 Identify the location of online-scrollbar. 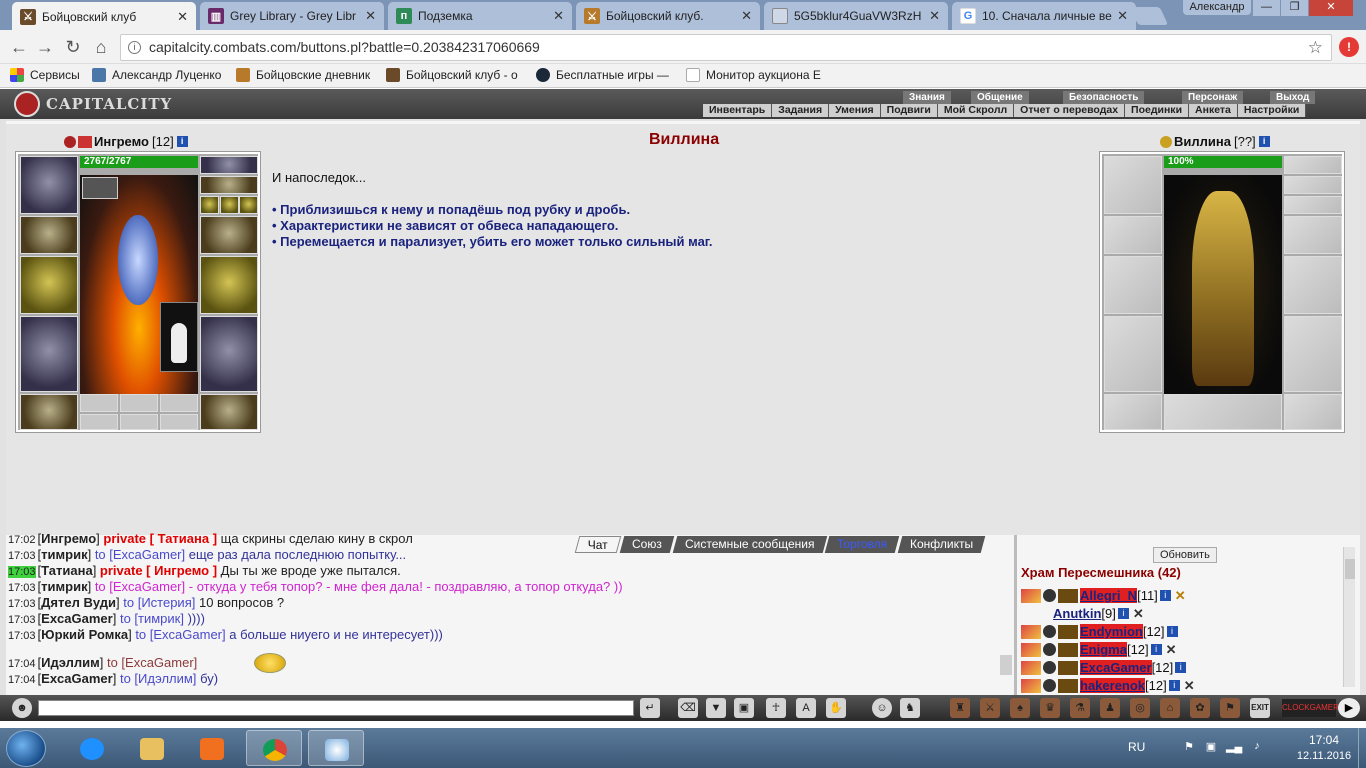
(1349, 617).